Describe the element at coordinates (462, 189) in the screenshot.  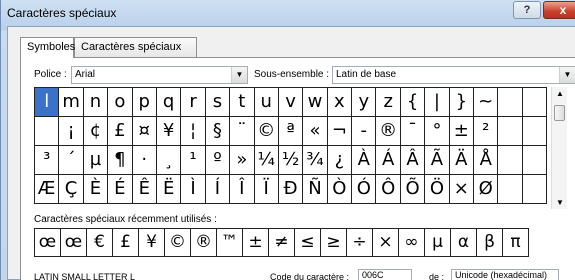
I see `symbol-cell: ×` at that location.